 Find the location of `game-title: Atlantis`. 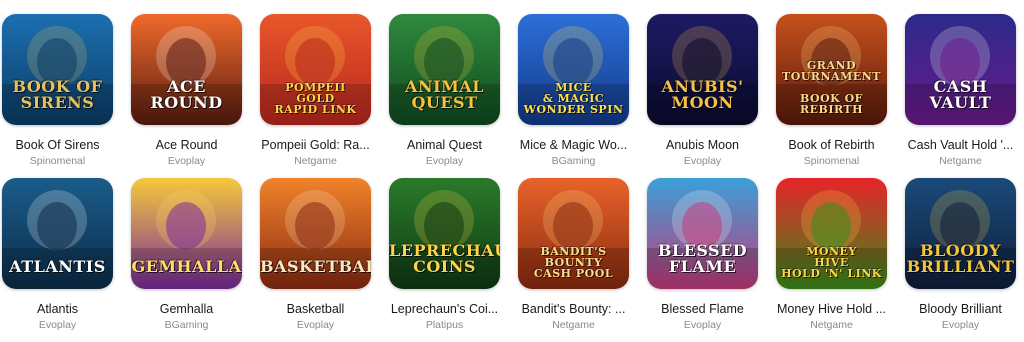

game-title: Atlantis is located at coordinates (58, 309).